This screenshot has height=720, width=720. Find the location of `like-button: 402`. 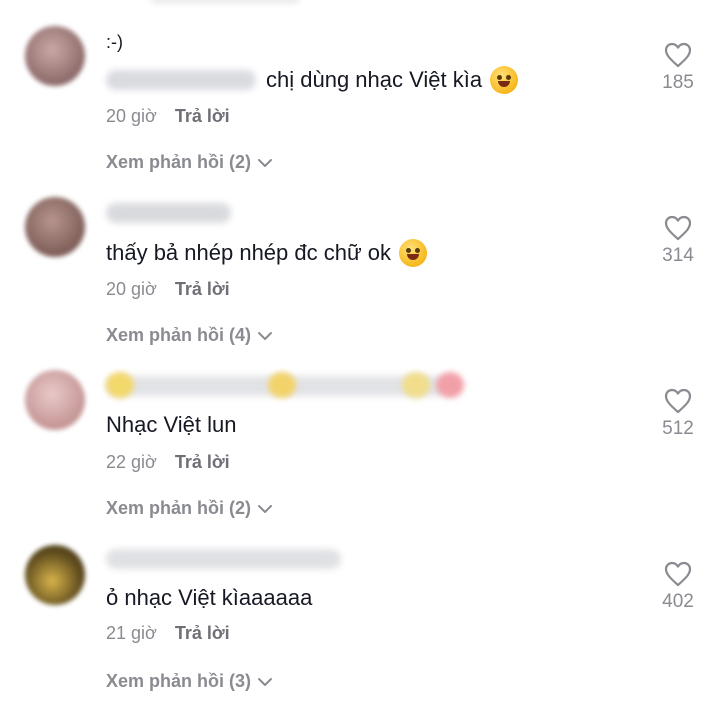

like-button: 402 is located at coordinates (678, 587).